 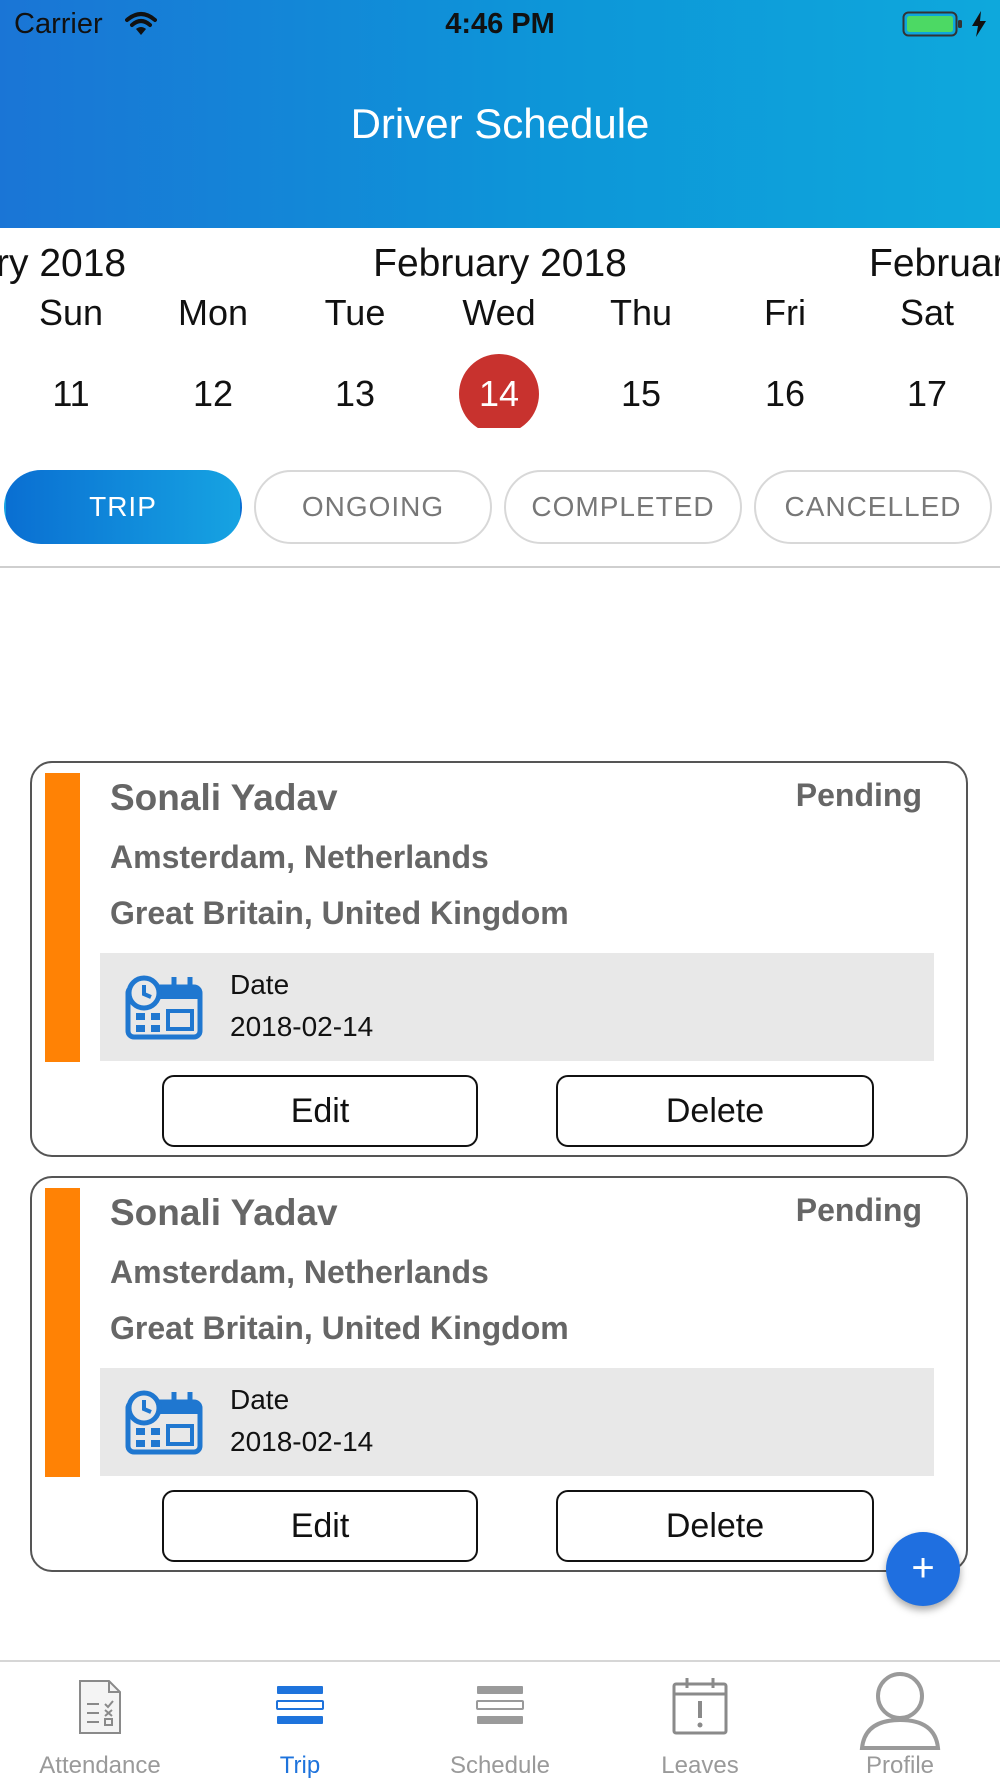 What do you see at coordinates (300, 1765) in the screenshot?
I see `tabbar-label: Trip` at bounding box center [300, 1765].